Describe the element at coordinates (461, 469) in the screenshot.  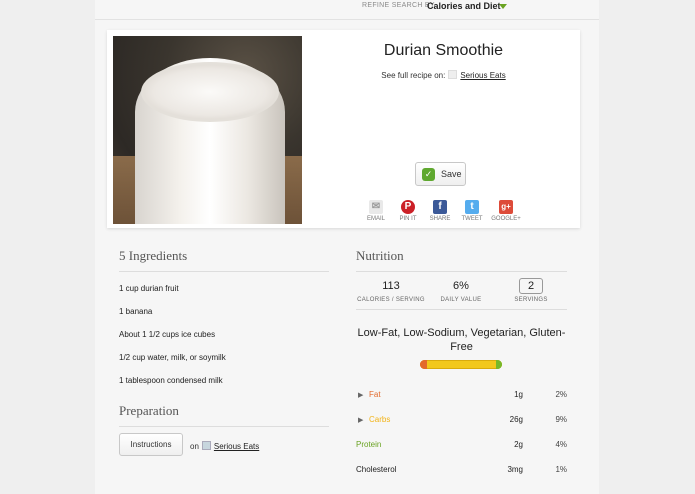
I see `nutrient-row-cholesterol: Cholesterol 3mg 1%` at that location.